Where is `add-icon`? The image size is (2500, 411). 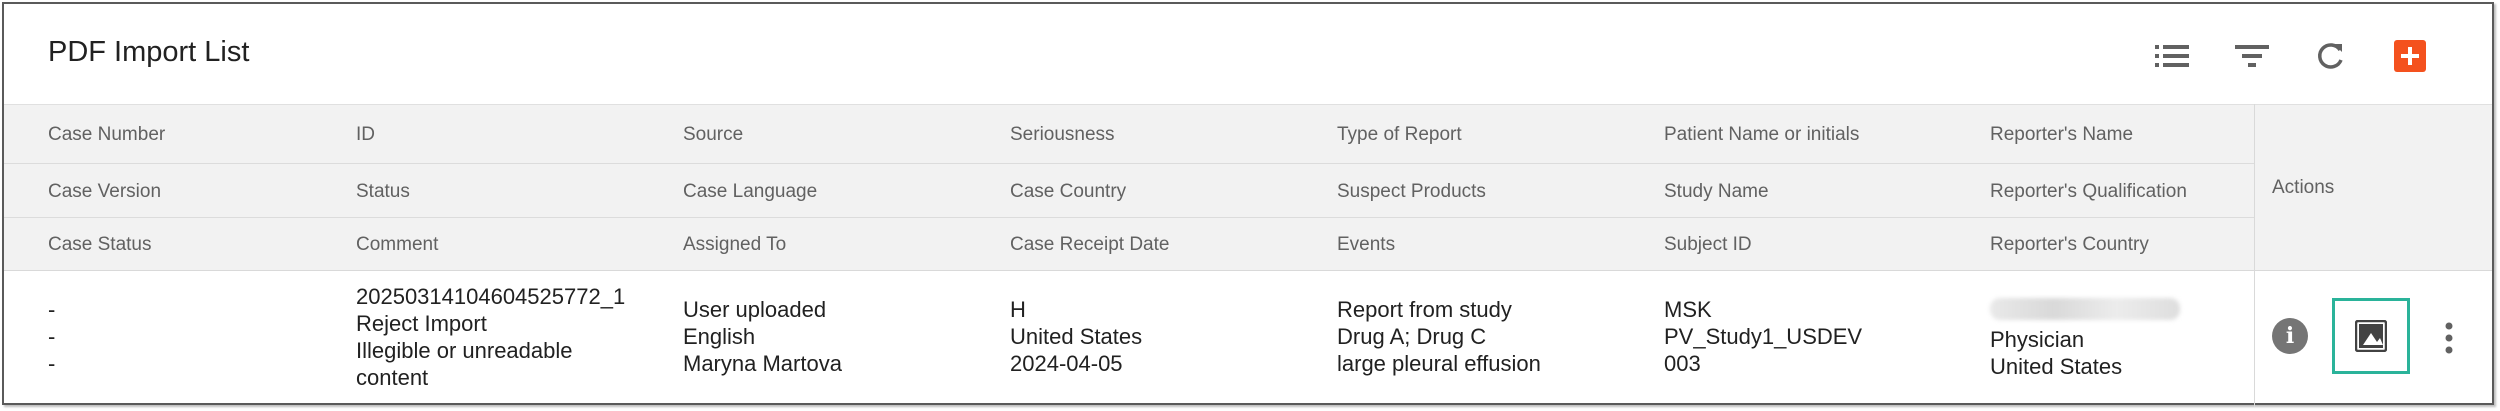 add-icon is located at coordinates (2410, 56).